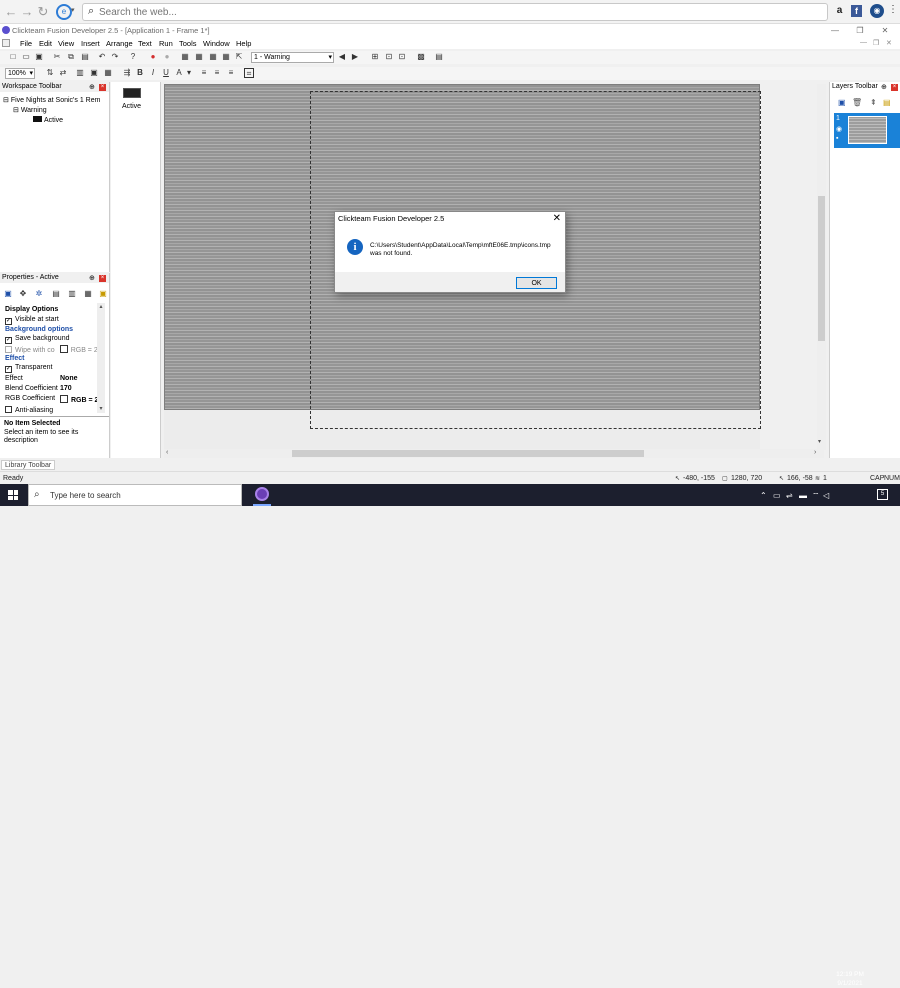  Describe the element at coordinates (28, 465) in the screenshot. I see `library-toolbar-tab: Library Toolbar` at that location.